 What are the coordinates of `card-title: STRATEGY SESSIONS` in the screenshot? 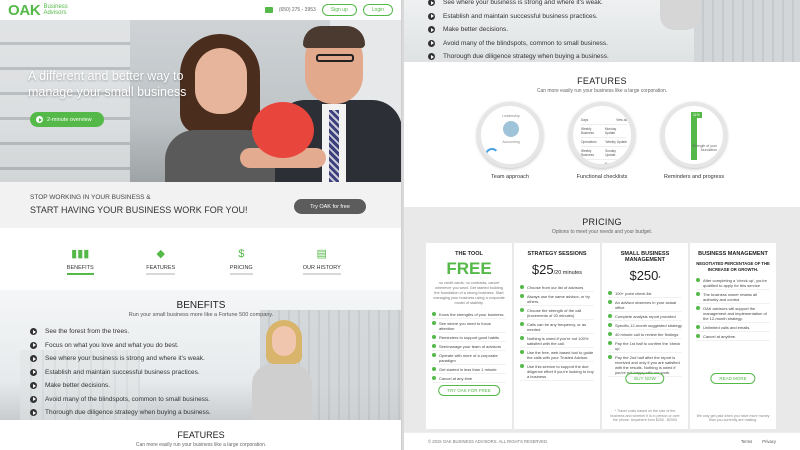 It's located at (557, 254).